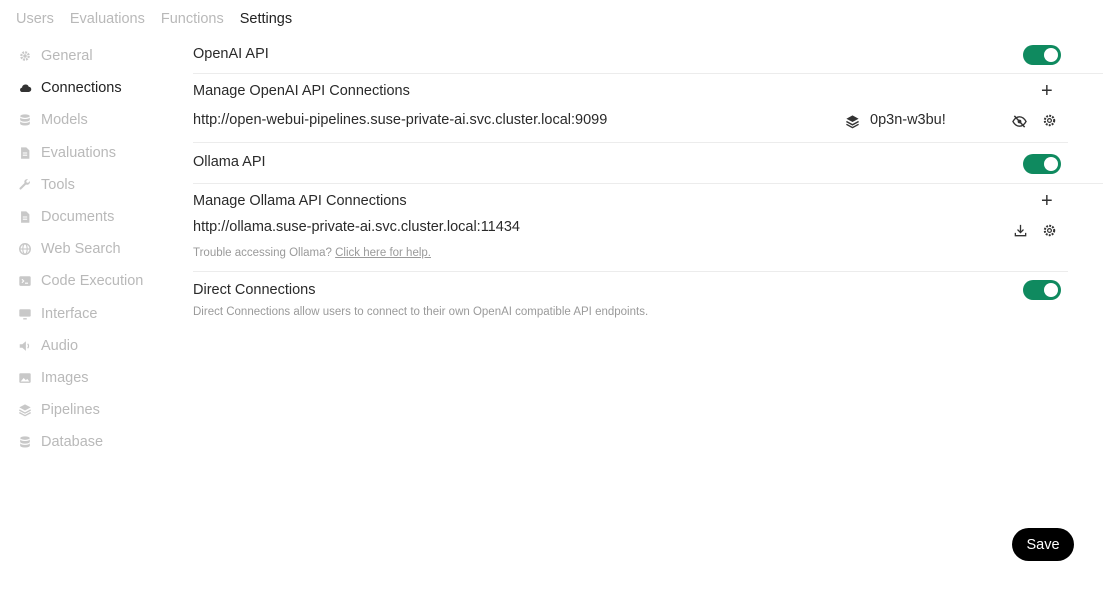 This screenshot has width=1103, height=592. Describe the element at coordinates (1020, 230) in the screenshot. I see `download-icon` at that location.